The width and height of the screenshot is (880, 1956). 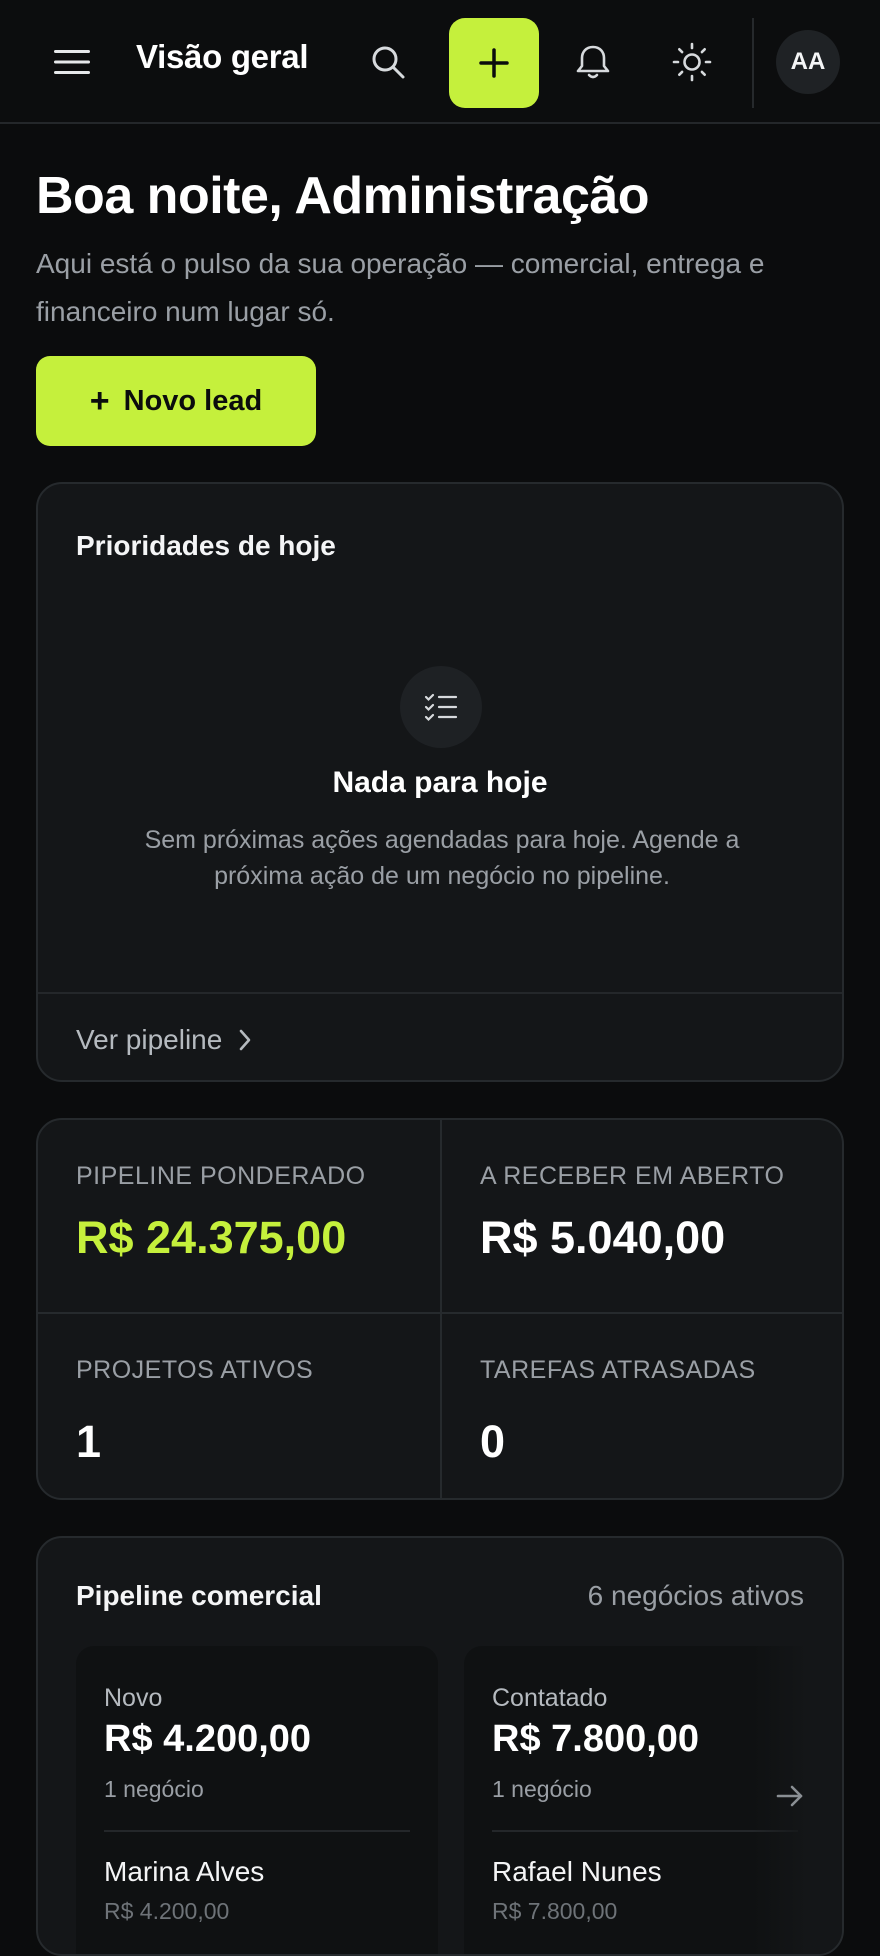 What do you see at coordinates (99, 401) in the screenshot?
I see `plus-icon: +` at bounding box center [99, 401].